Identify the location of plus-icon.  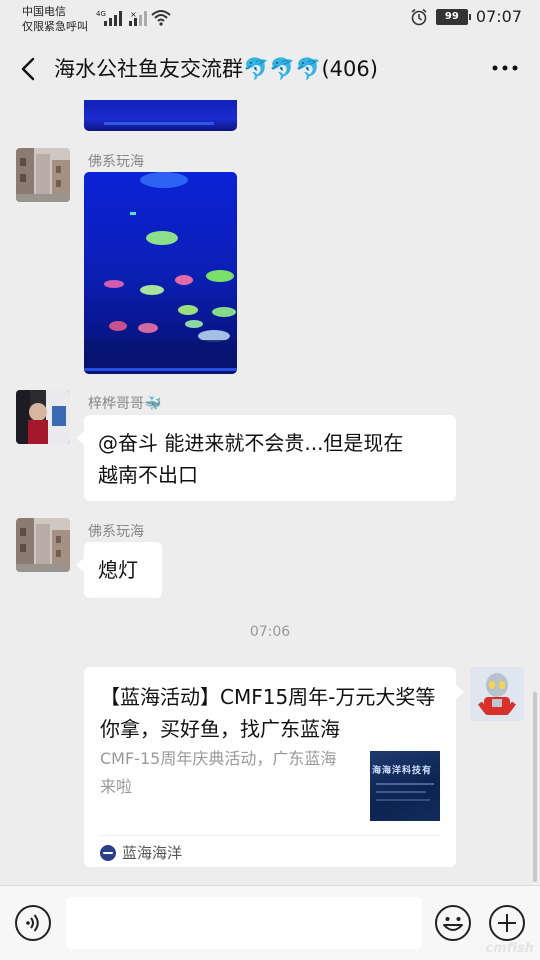
(507, 923).